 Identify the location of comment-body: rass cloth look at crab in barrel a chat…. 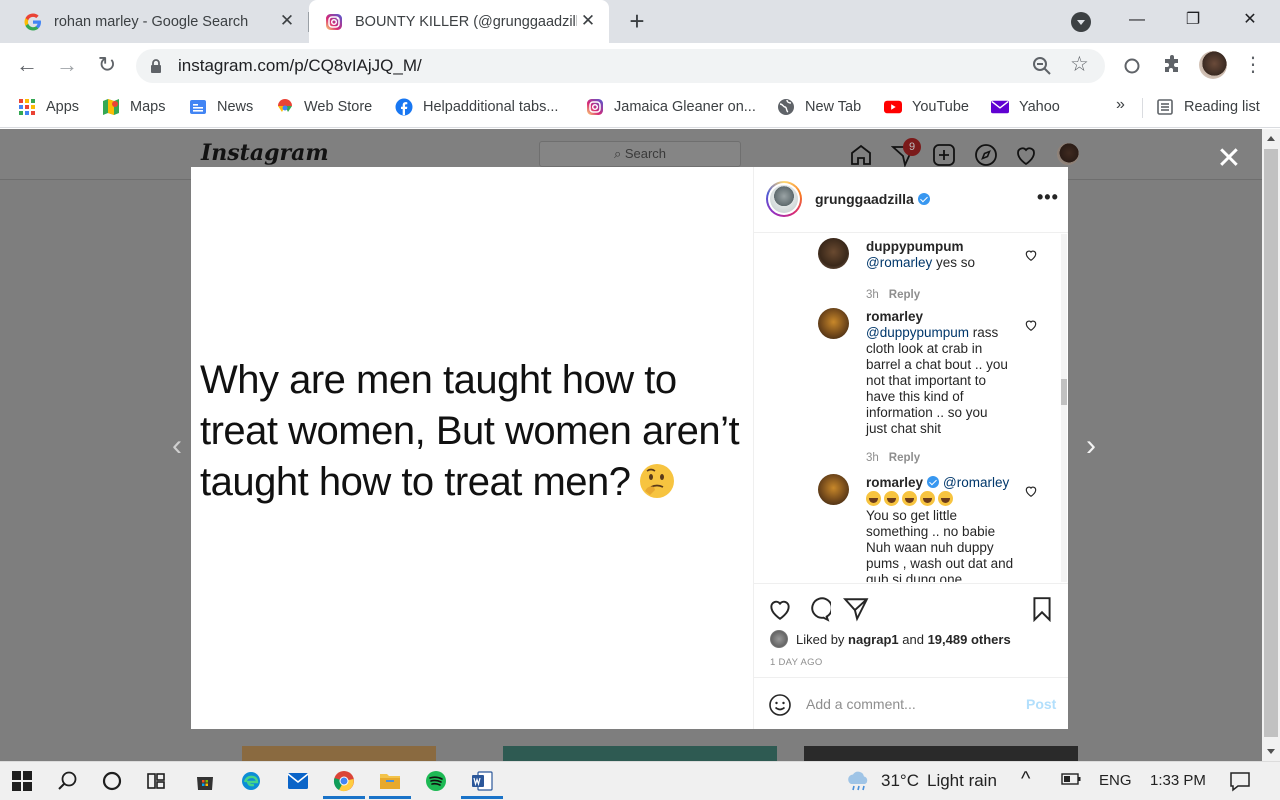
(937, 380).